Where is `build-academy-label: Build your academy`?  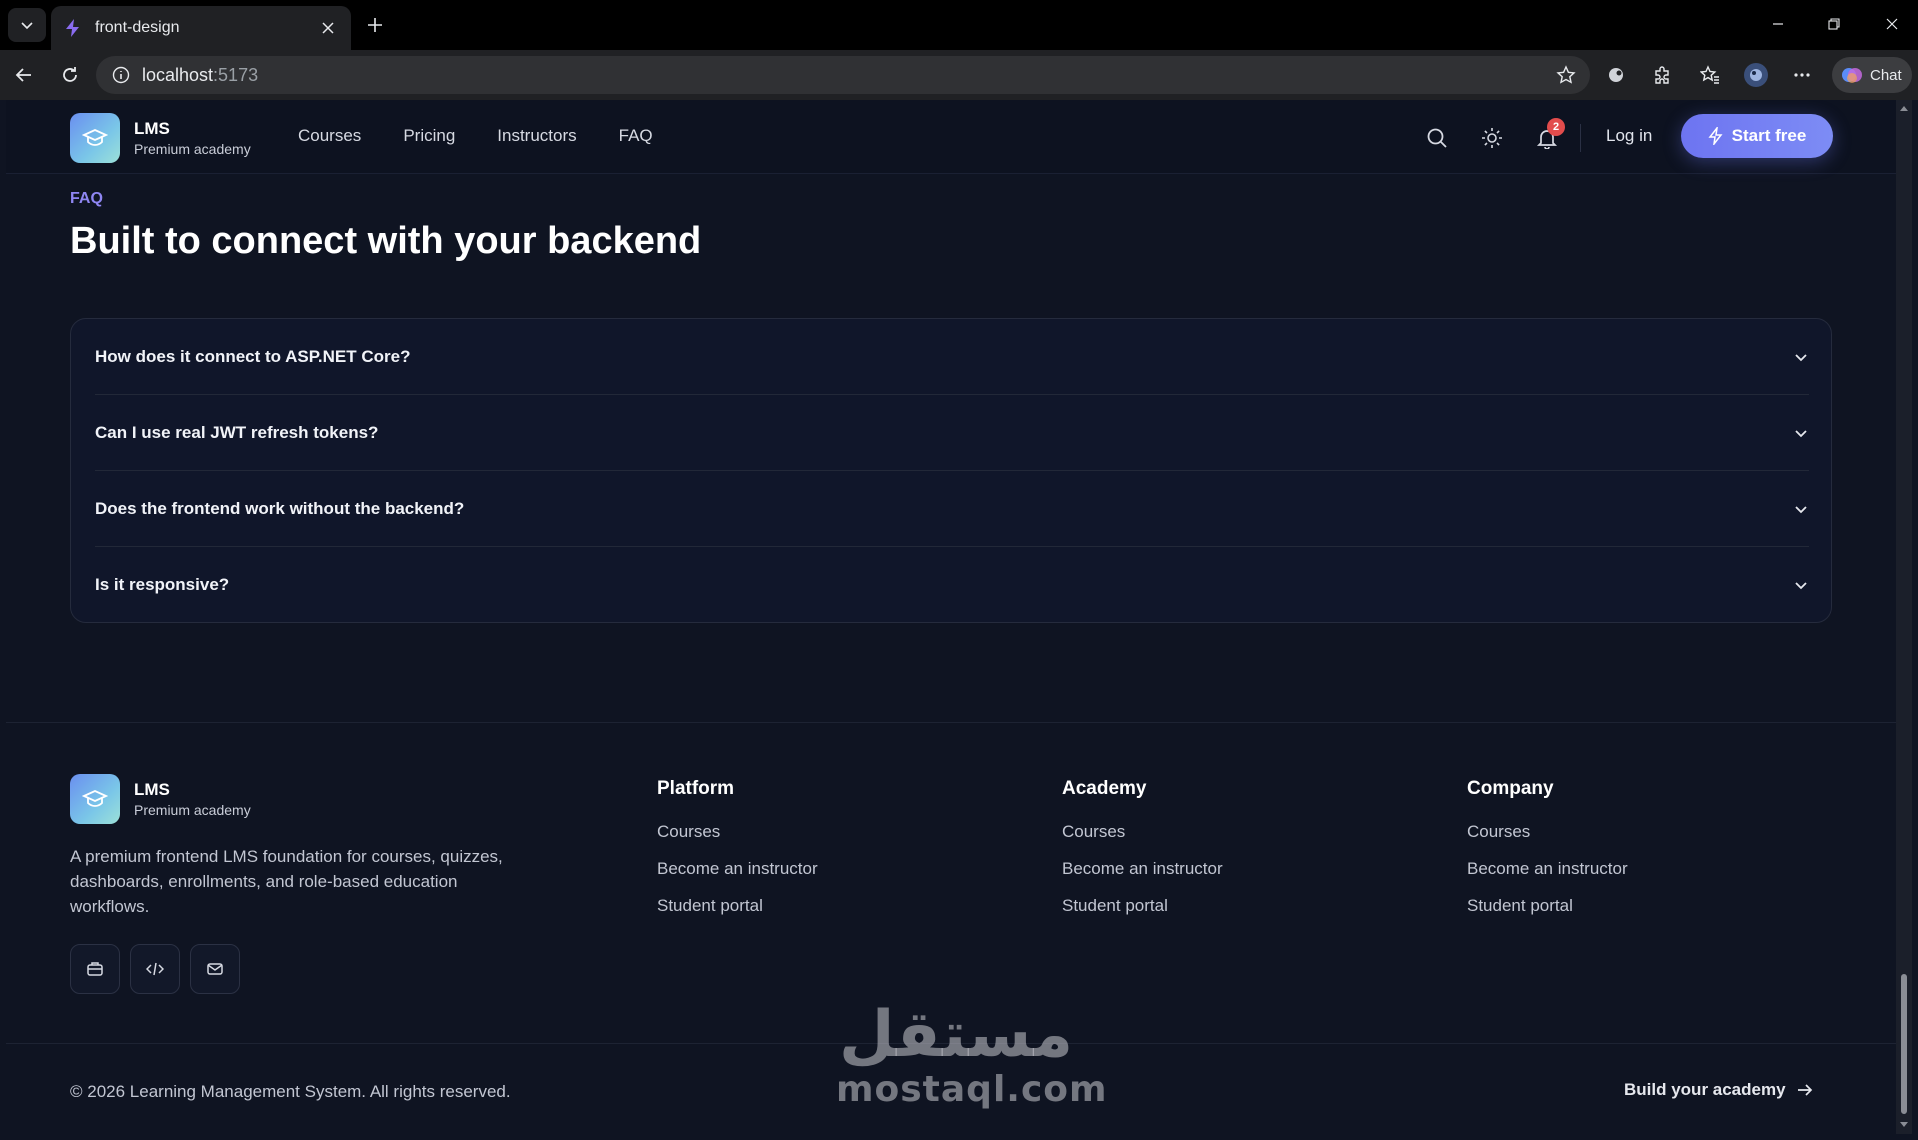 build-academy-label: Build your academy is located at coordinates (1705, 1089).